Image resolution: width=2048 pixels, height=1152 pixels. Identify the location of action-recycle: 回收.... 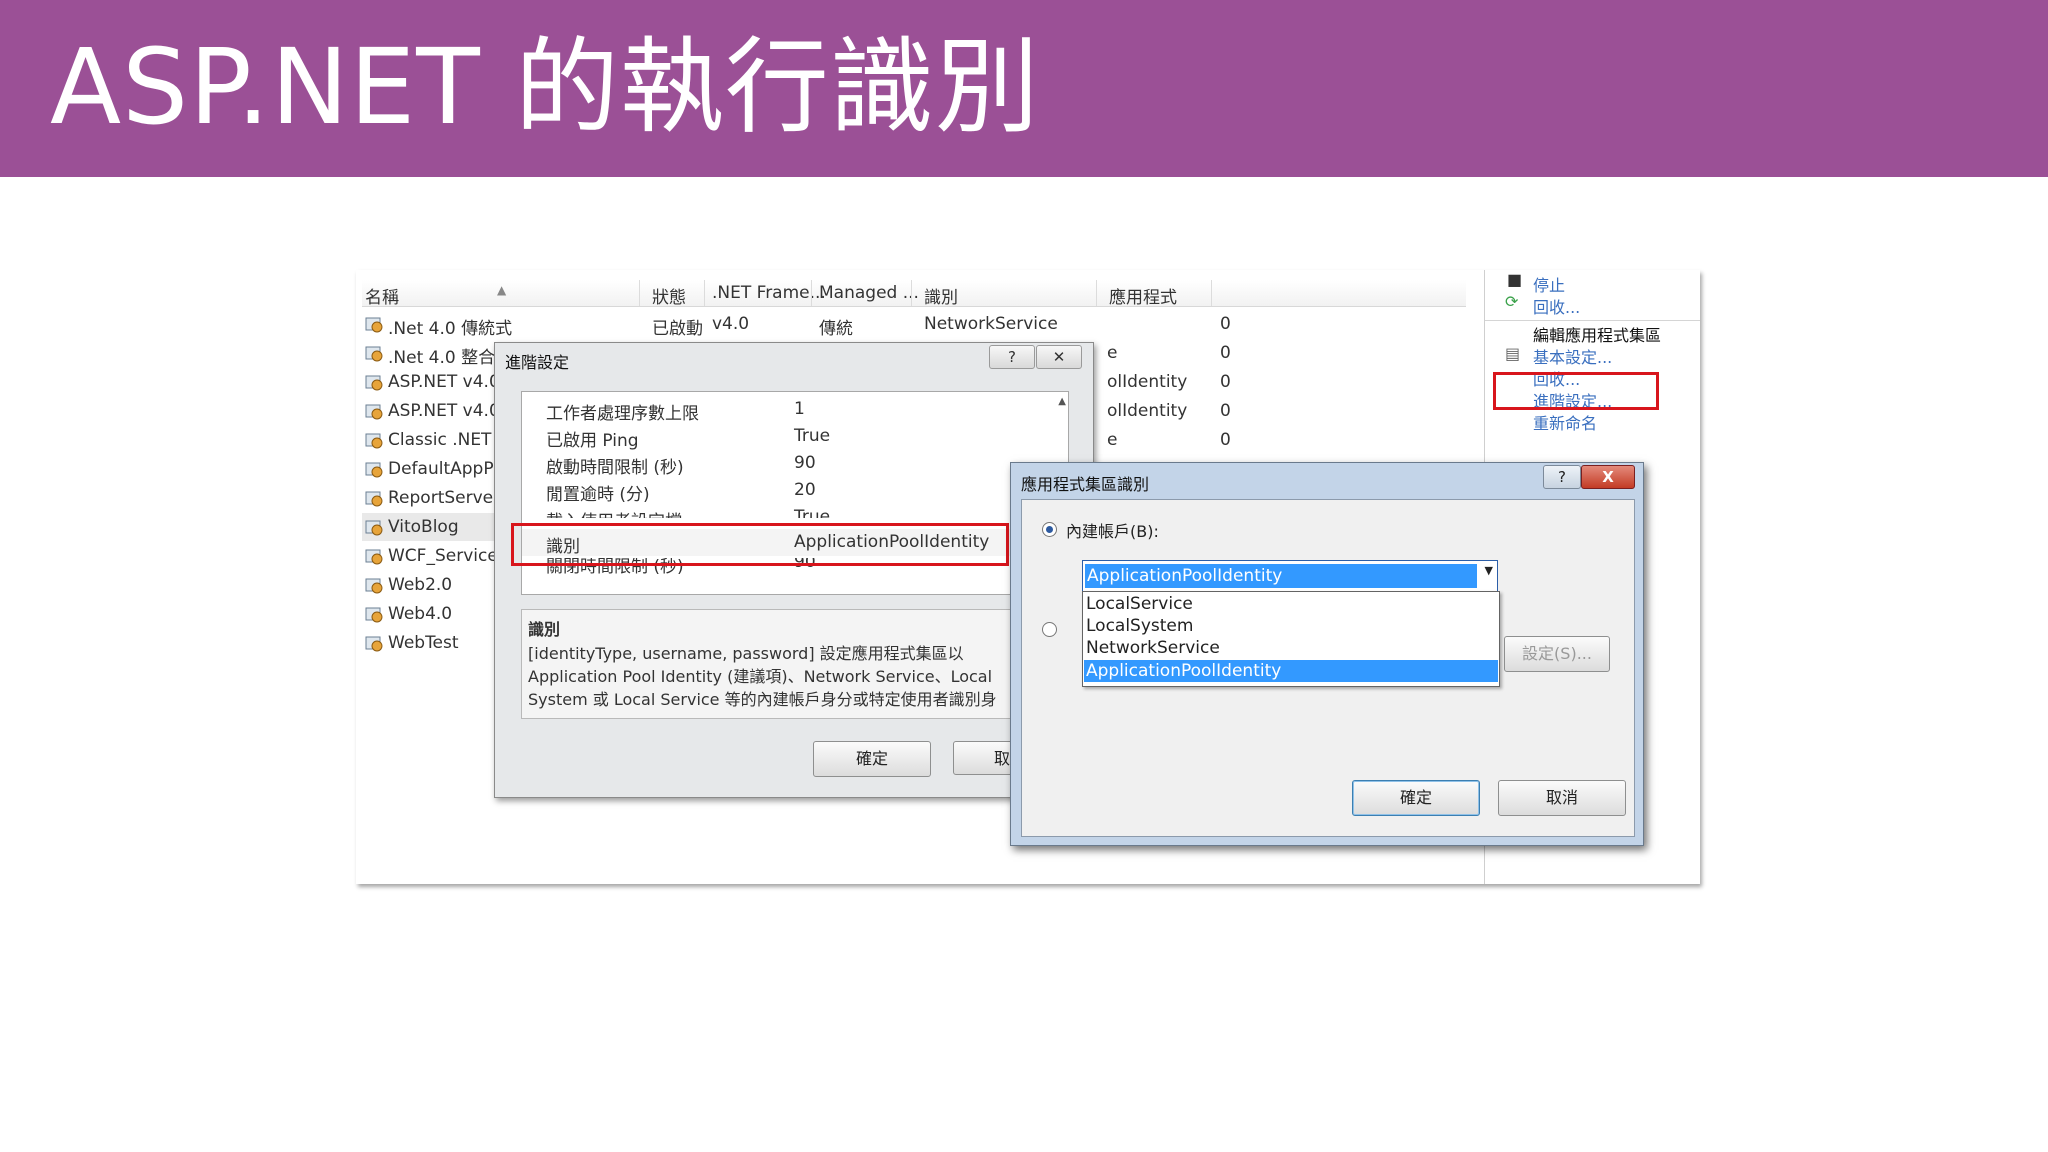
(1556, 306).